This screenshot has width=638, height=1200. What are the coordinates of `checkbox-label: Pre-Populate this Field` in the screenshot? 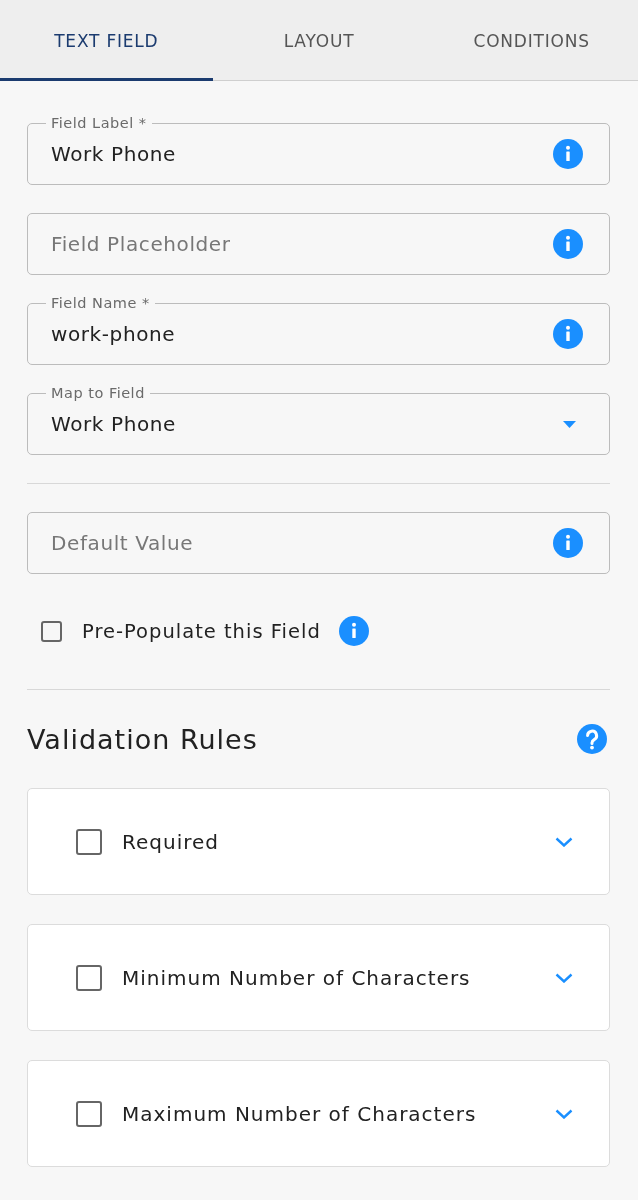 It's located at (201, 631).